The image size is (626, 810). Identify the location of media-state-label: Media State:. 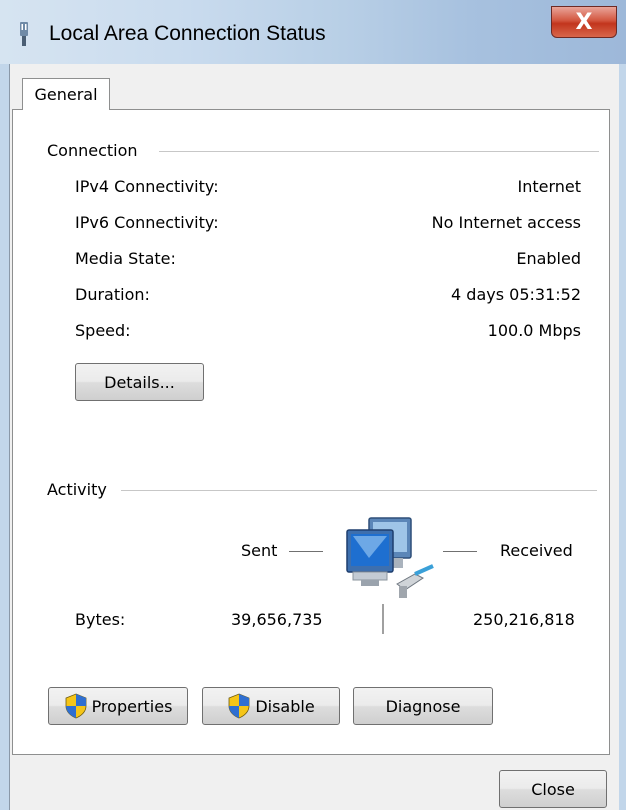
(125, 258).